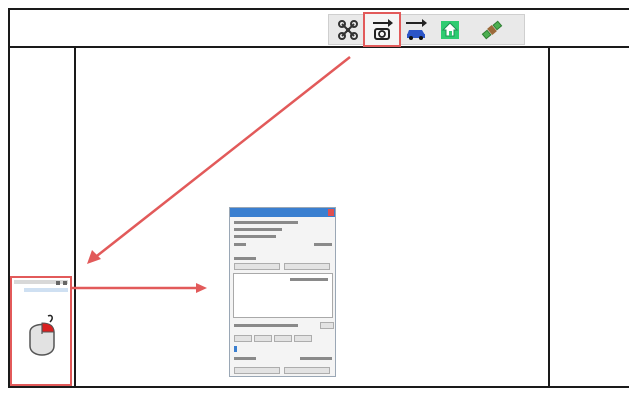 The image size is (629, 405). Describe the element at coordinates (201, 288) in the screenshot. I see `arrow-head-to-dialog` at that location.